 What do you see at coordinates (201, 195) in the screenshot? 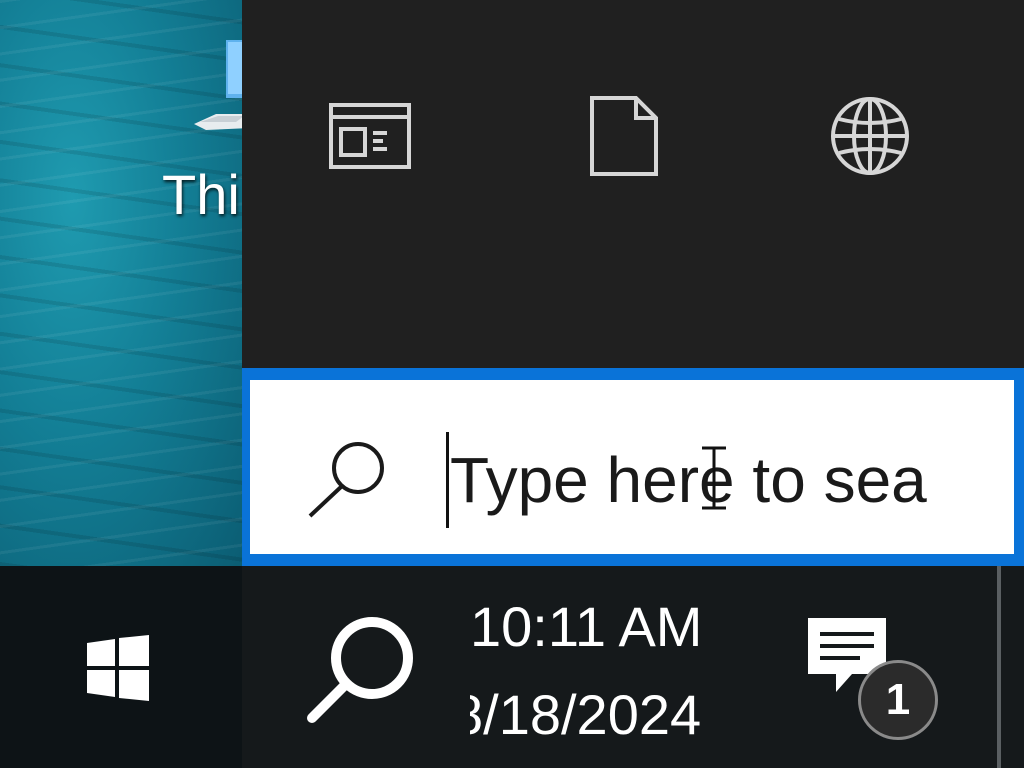
I see `desktop-icon-label: Thi` at bounding box center [201, 195].